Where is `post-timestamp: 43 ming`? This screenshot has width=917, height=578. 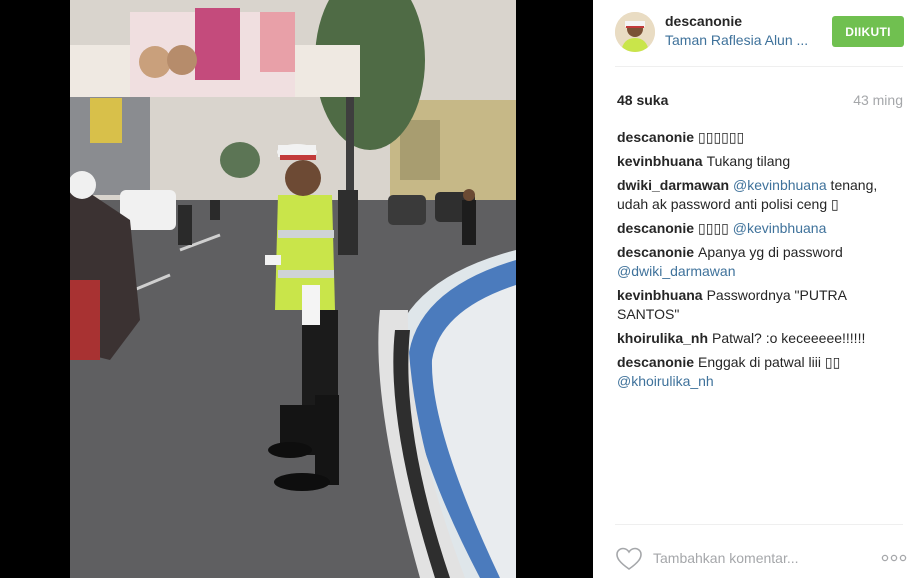 post-timestamp: 43 ming is located at coordinates (878, 100).